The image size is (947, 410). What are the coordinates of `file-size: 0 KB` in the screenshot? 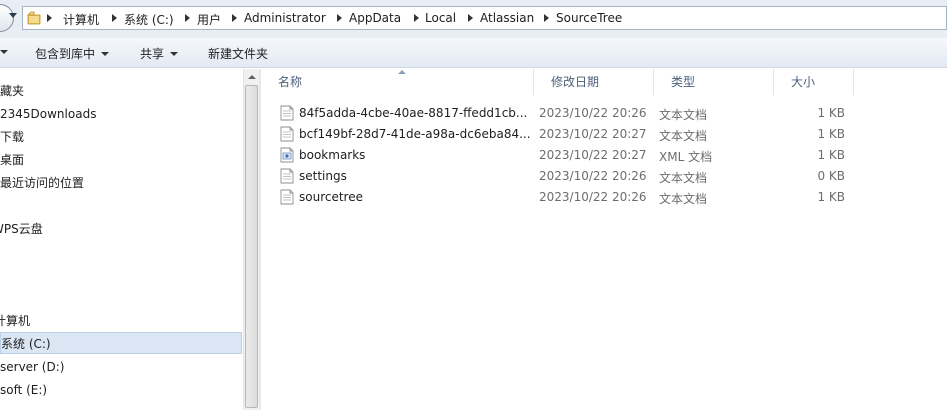 It's located at (831, 176).